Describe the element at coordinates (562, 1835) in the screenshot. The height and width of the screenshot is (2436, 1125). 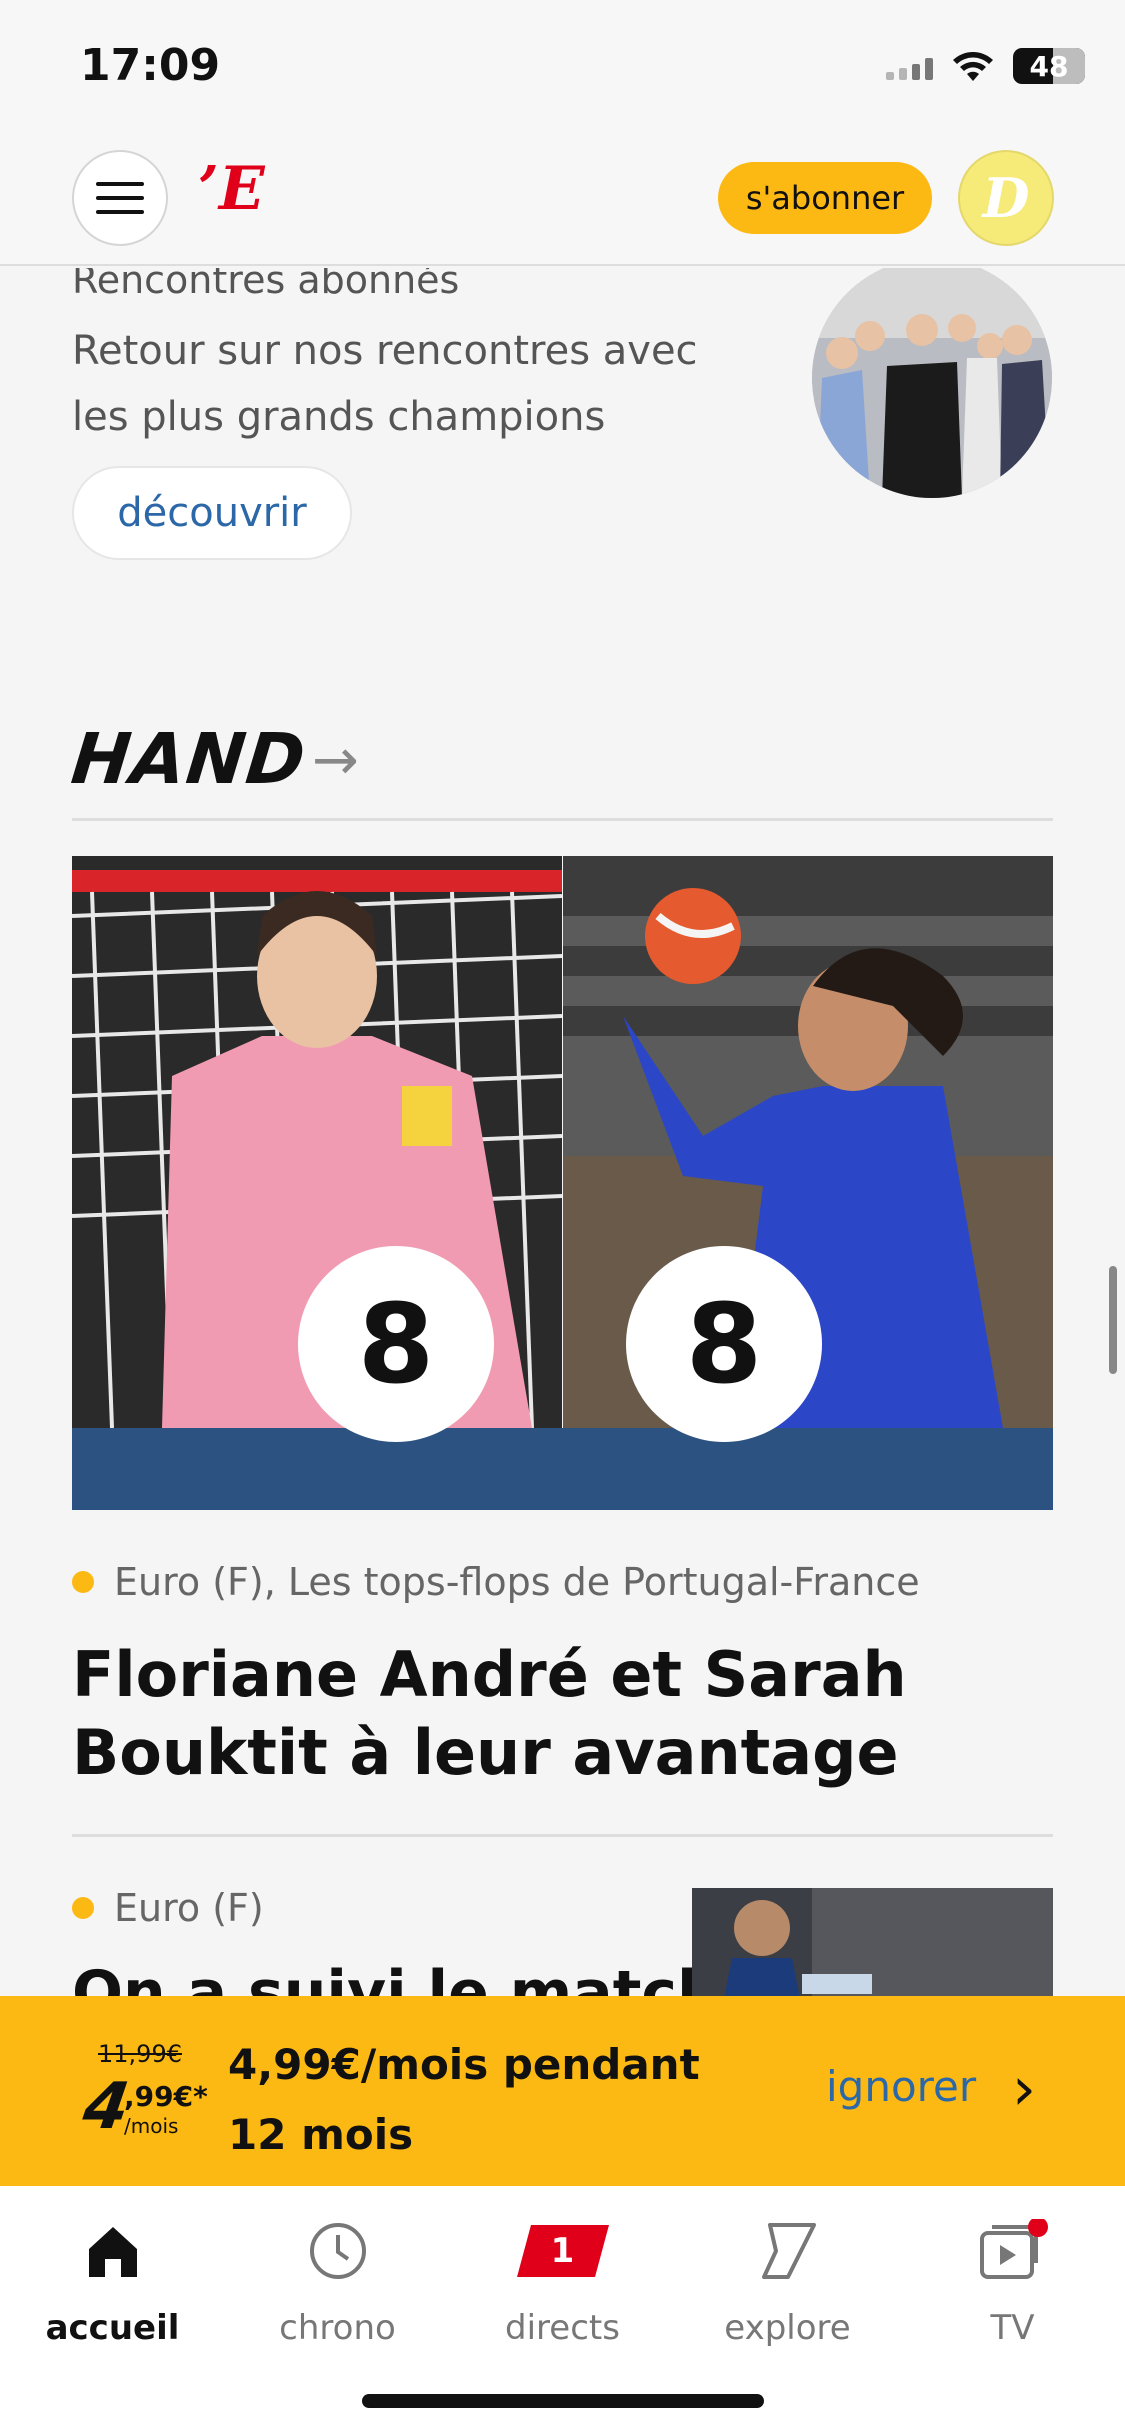
I see `article-divider` at that location.